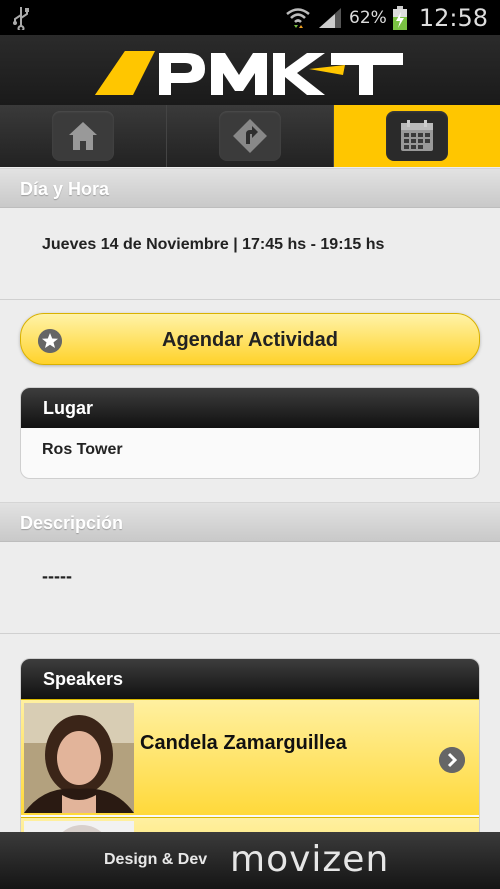 This screenshot has height=889, width=500. What do you see at coordinates (82, 449) in the screenshot?
I see `place-value: Ros Tower` at bounding box center [82, 449].